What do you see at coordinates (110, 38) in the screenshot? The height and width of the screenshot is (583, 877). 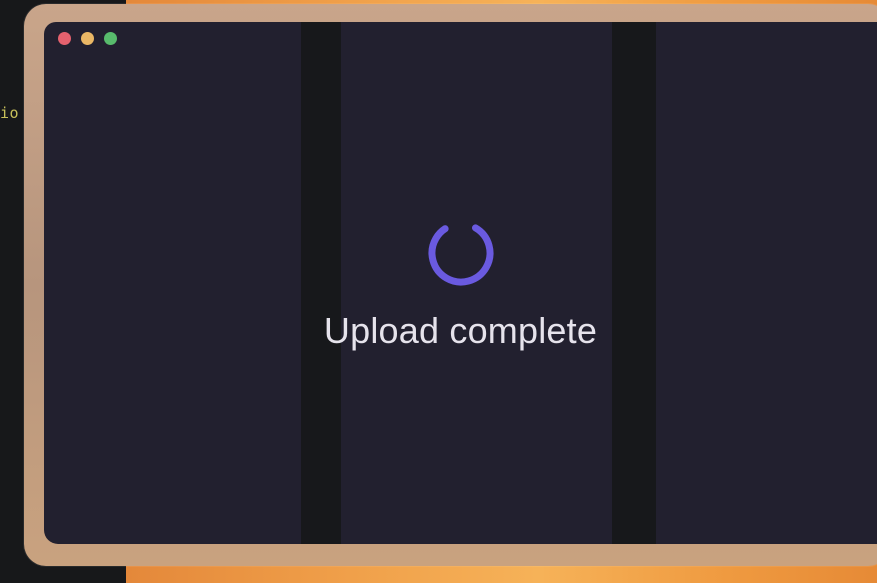 I see `maximize-icon` at bounding box center [110, 38].